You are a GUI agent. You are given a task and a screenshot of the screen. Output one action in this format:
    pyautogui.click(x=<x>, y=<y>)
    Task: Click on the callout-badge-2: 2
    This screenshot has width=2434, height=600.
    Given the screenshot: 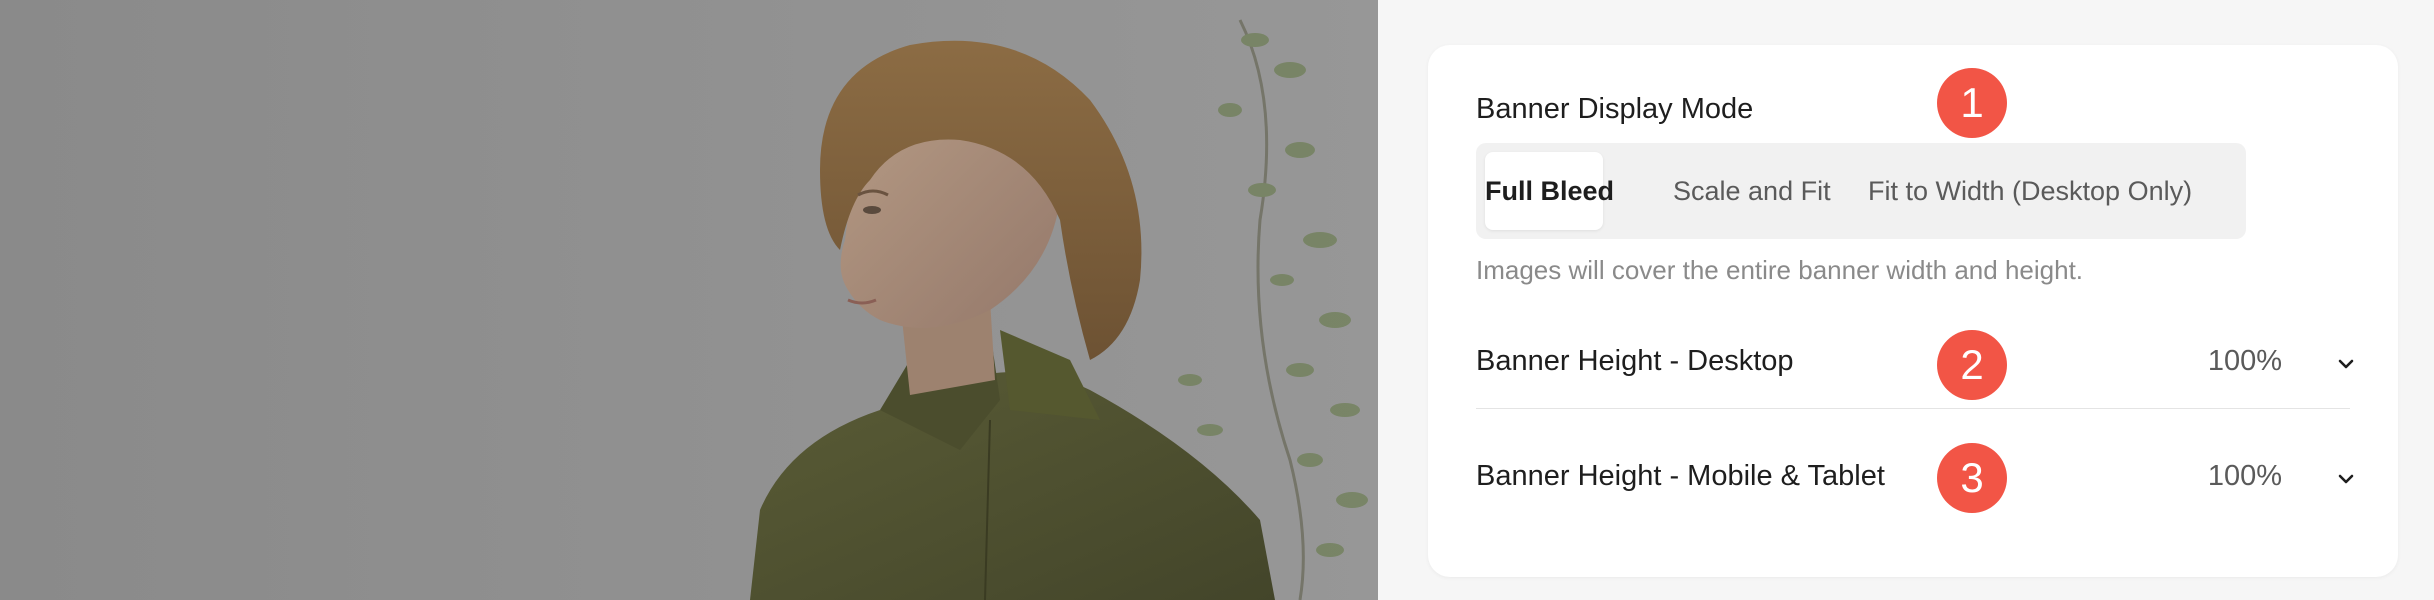 What is the action you would take?
    pyautogui.click(x=1972, y=365)
    